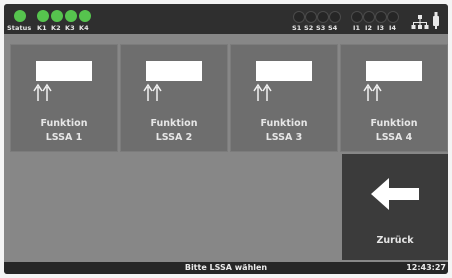 This screenshot has width=452, height=278. I want to click on k1-label: K1, so click(42, 28).